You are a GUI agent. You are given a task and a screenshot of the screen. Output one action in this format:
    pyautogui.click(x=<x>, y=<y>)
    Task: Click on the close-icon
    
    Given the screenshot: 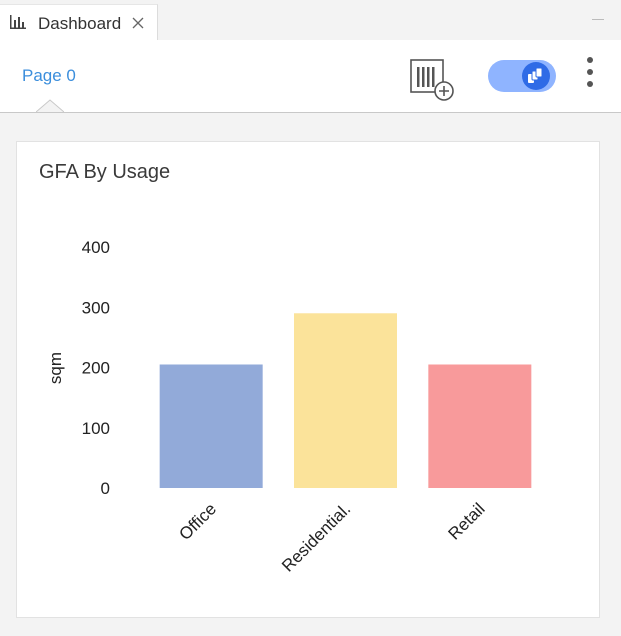 What is the action you would take?
    pyautogui.click(x=138, y=23)
    